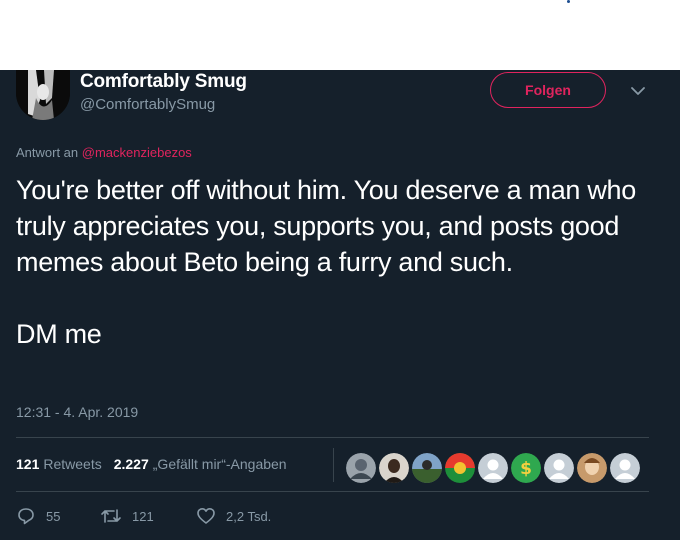  I want to click on reply-mention-link: @mackenziebezos, so click(137, 152).